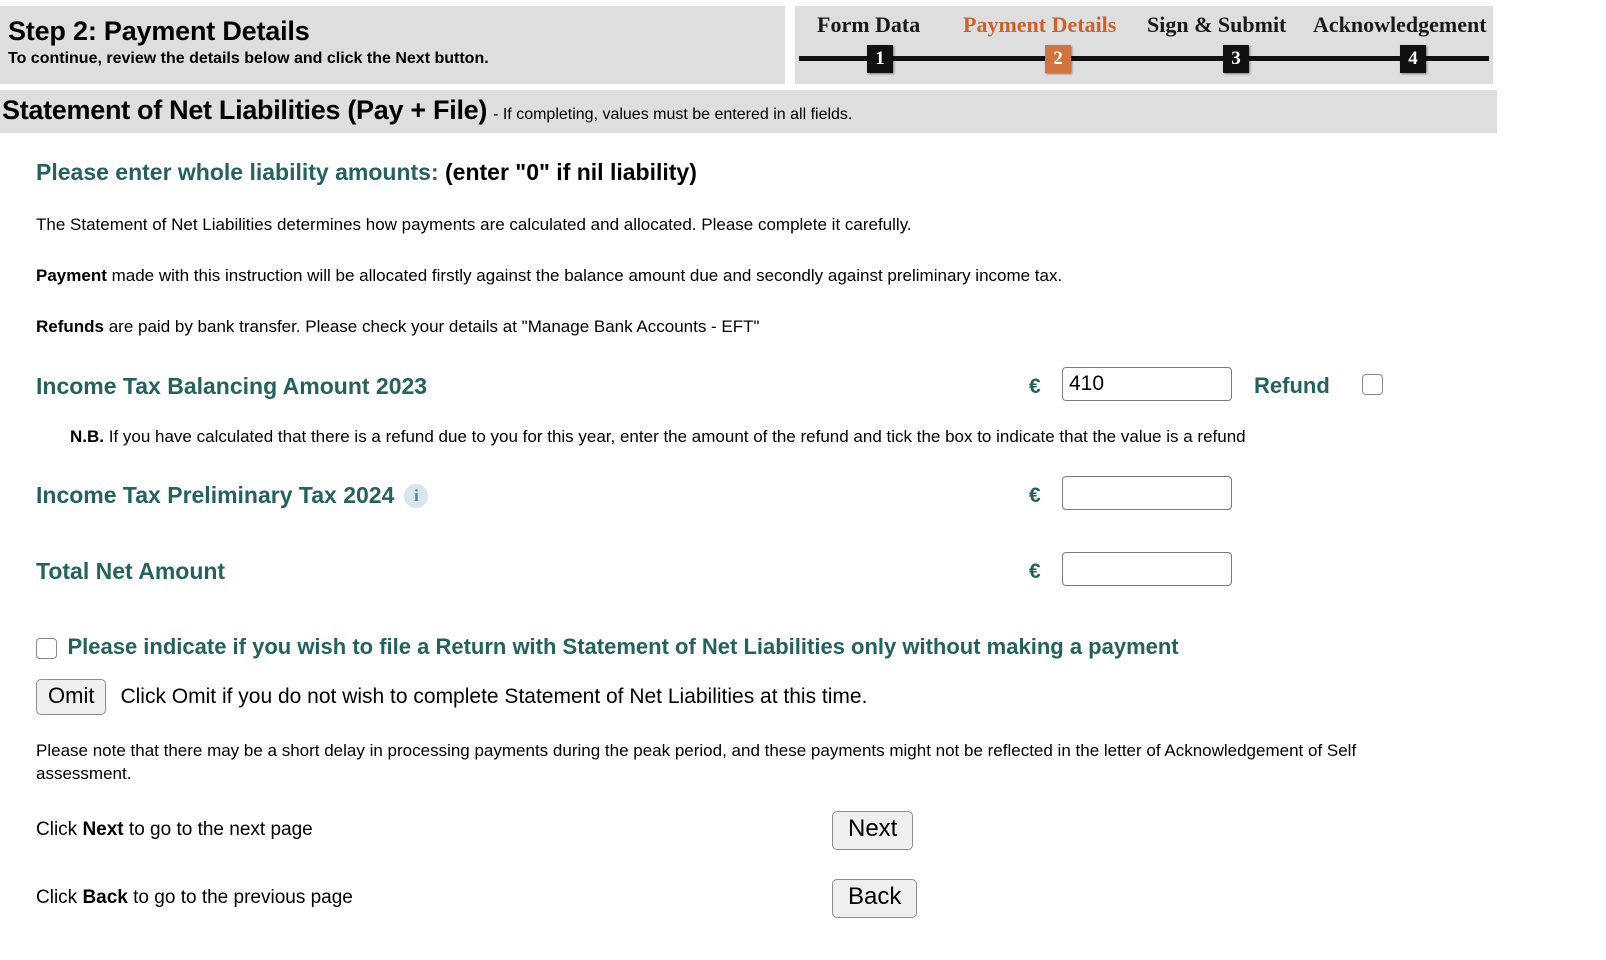 The width and height of the screenshot is (1606, 960). What do you see at coordinates (1372, 384) in the screenshot?
I see `refund-checkbox` at bounding box center [1372, 384].